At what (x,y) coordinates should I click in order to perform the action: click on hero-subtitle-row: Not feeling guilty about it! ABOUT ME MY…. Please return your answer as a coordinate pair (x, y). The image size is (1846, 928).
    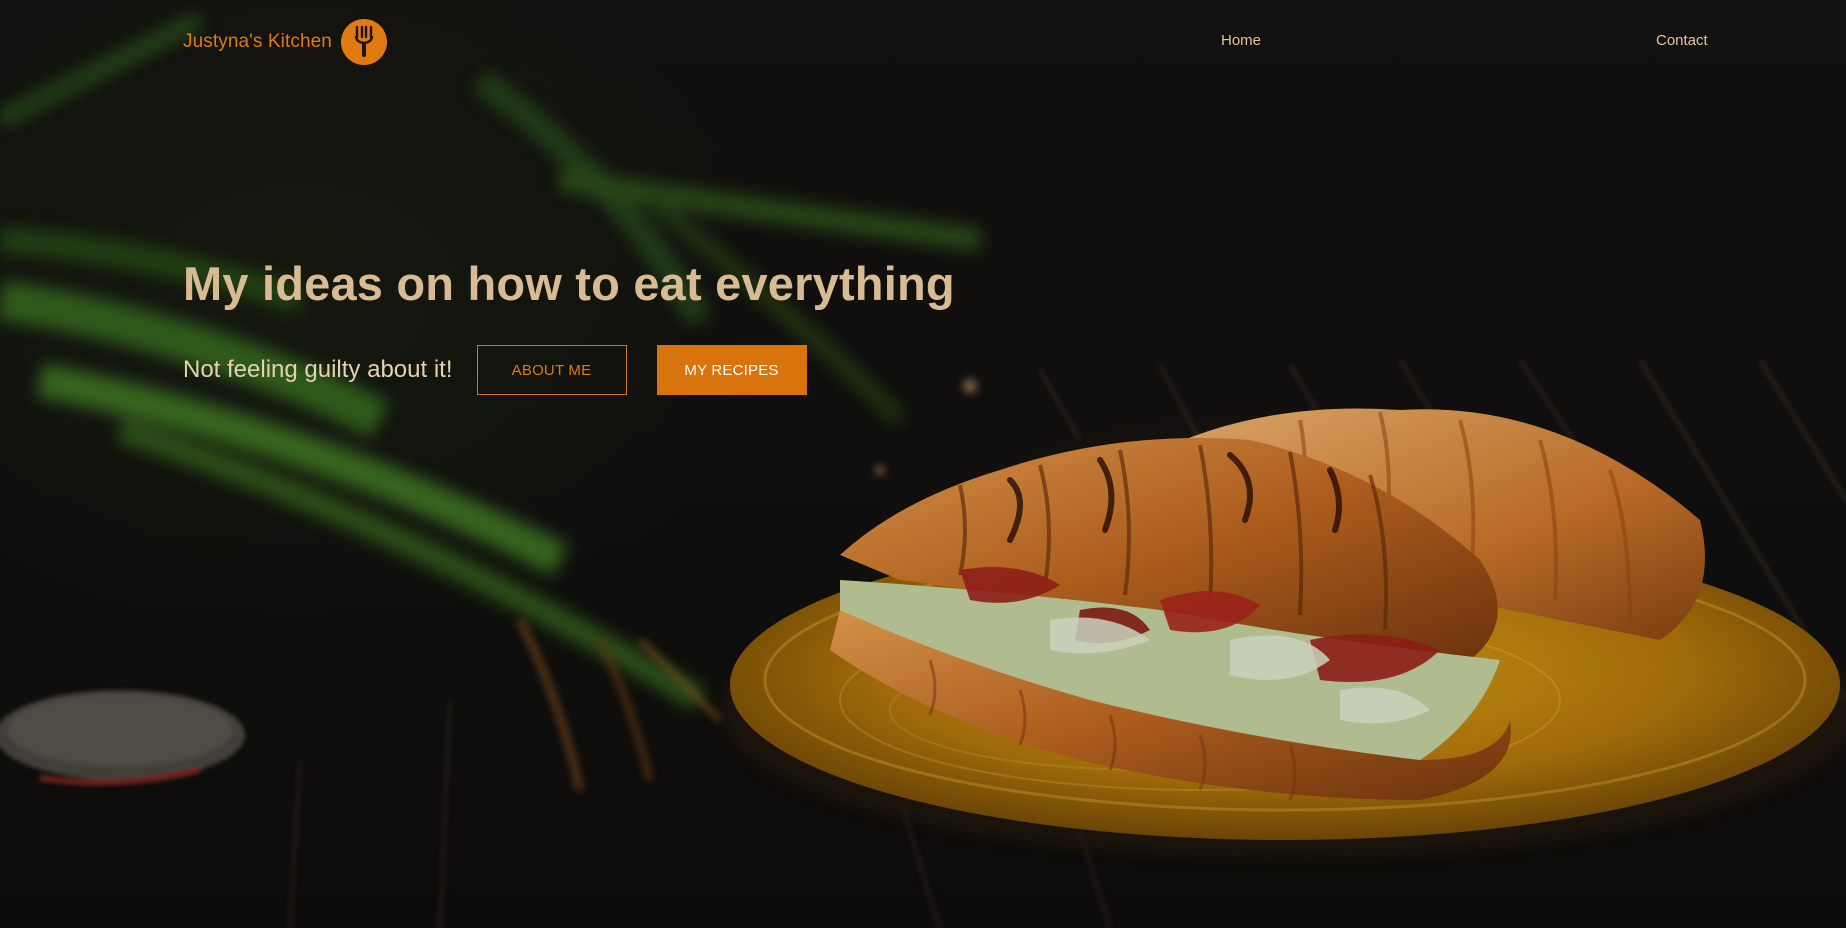
    Looking at the image, I should click on (495, 370).